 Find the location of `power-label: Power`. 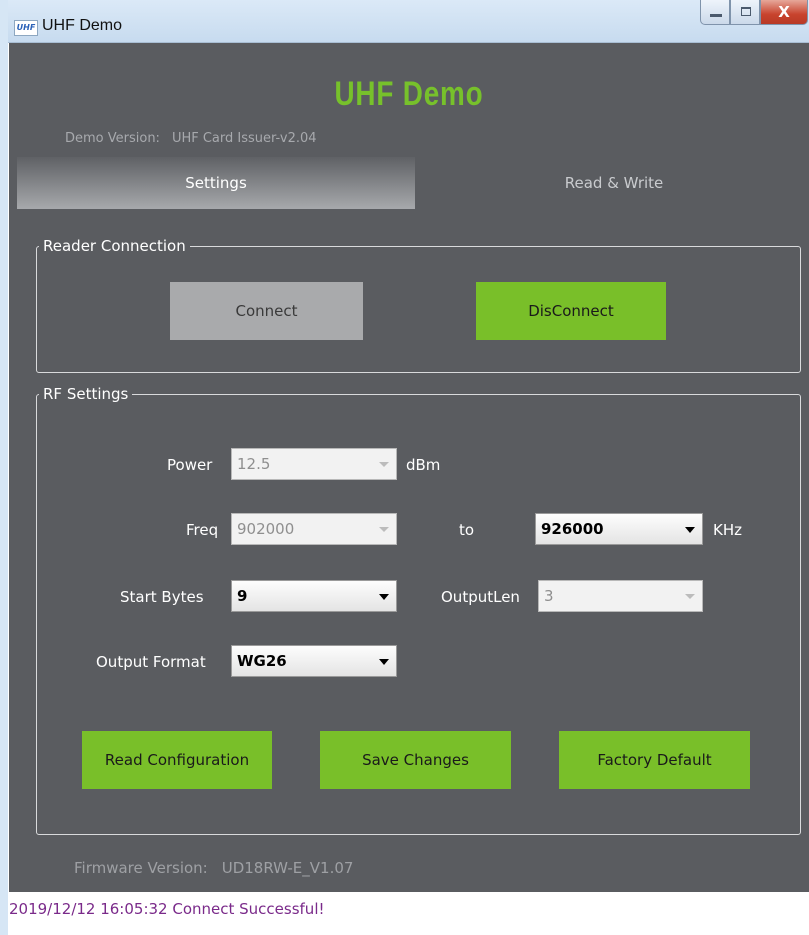

power-label: Power is located at coordinates (190, 465).